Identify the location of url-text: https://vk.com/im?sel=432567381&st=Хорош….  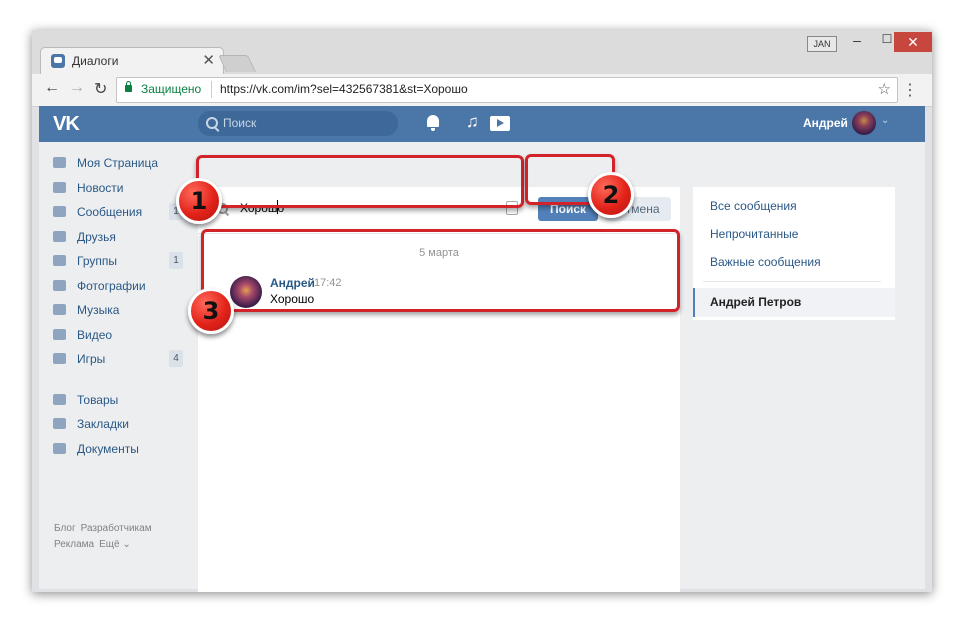
(344, 89).